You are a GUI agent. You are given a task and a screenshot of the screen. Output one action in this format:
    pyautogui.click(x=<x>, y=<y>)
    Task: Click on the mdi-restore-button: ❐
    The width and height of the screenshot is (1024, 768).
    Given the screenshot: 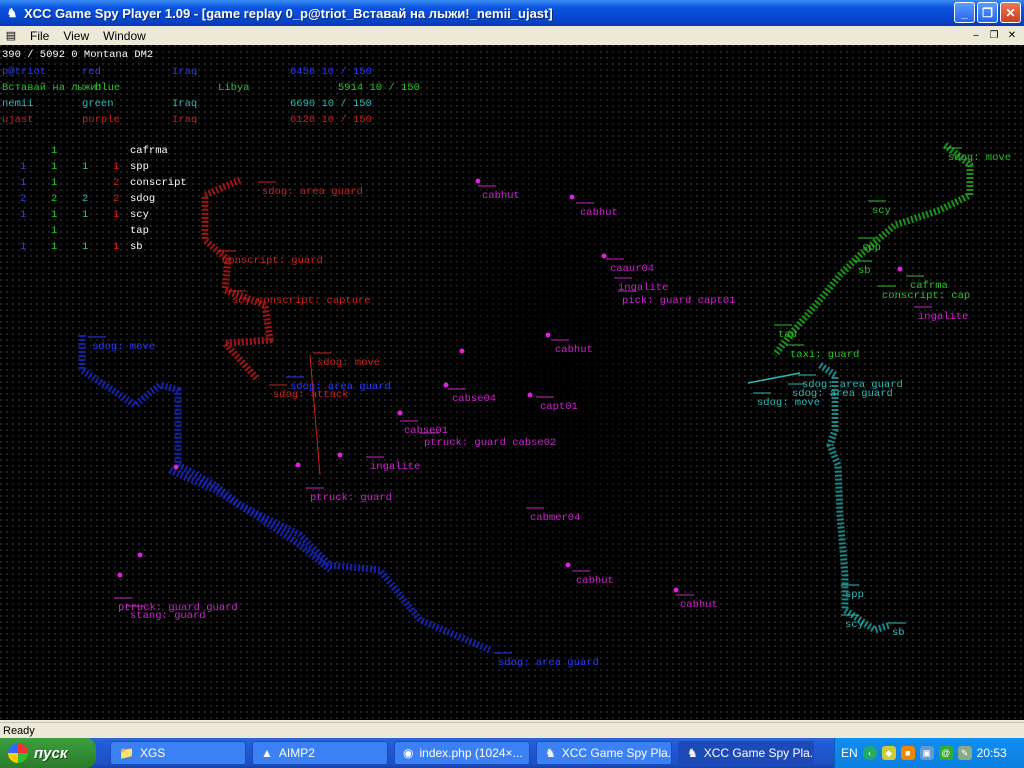 What is the action you would take?
    pyautogui.click(x=994, y=35)
    